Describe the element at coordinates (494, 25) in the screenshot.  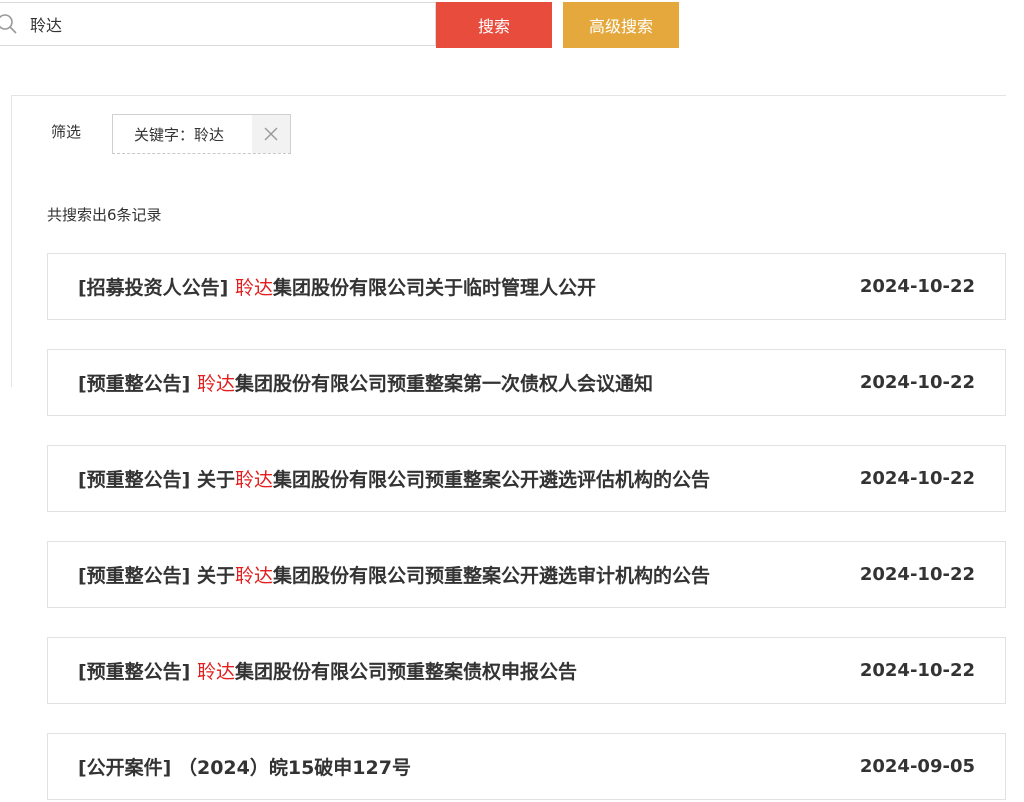
I see `search-button: 搜索` at that location.